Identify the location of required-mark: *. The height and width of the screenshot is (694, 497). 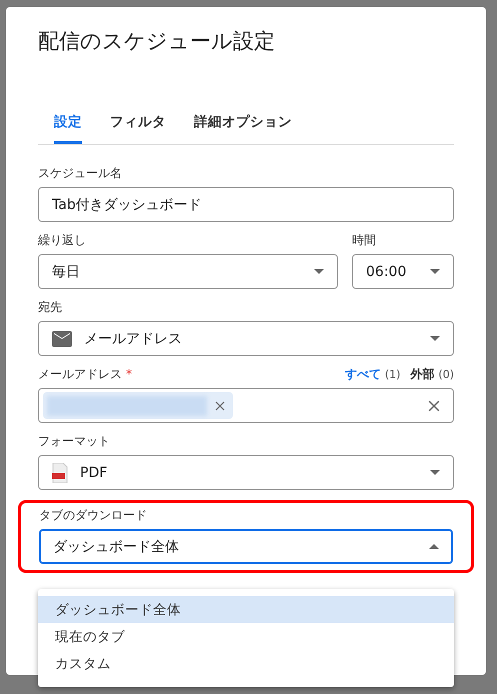
(129, 374).